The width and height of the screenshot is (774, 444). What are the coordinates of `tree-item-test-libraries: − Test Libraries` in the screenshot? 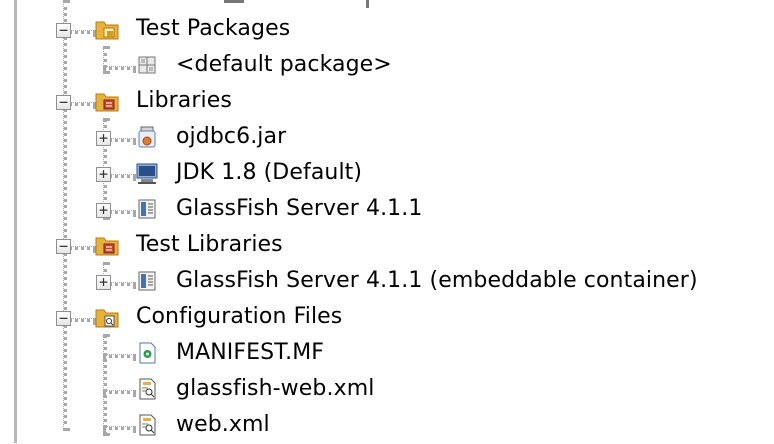 It's located at (387, 246).